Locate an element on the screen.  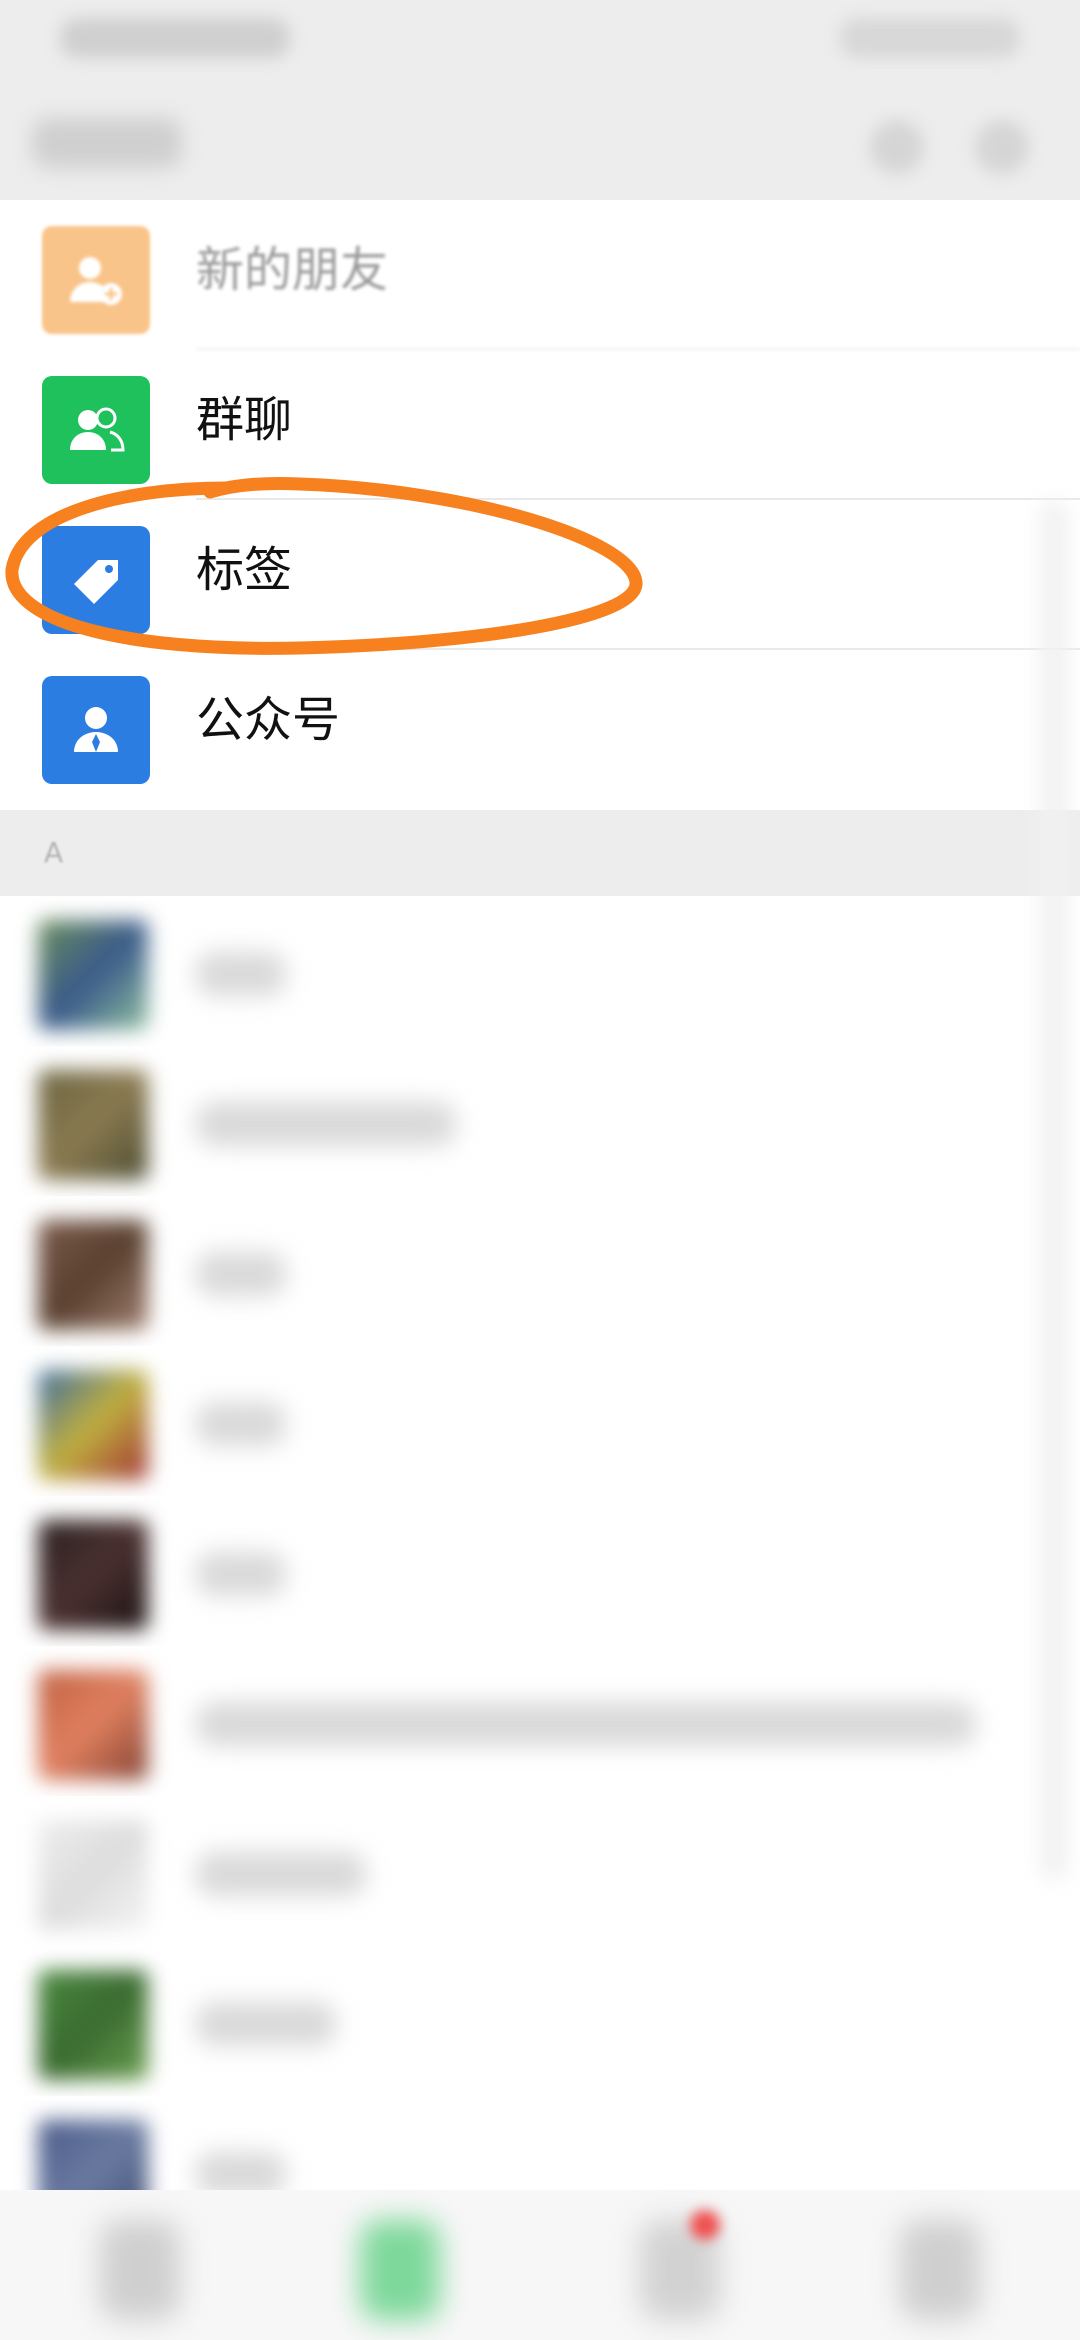
bottom-navigation is located at coordinates (540, 2265).